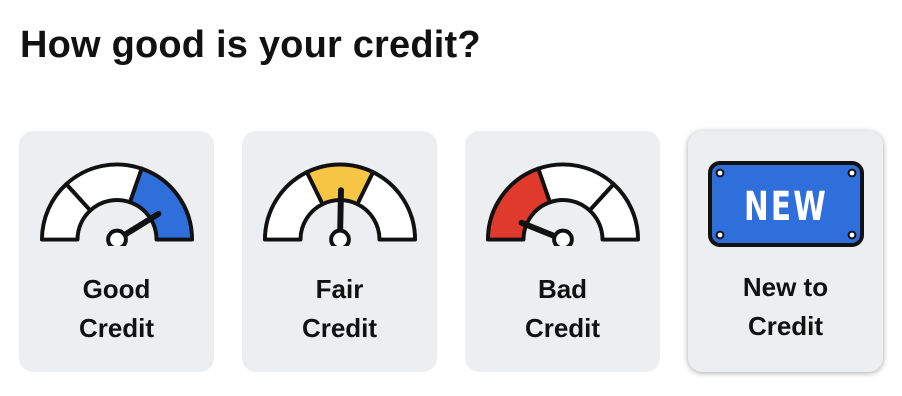  What do you see at coordinates (563, 204) in the screenshot?
I see `gauge-low-icon` at bounding box center [563, 204].